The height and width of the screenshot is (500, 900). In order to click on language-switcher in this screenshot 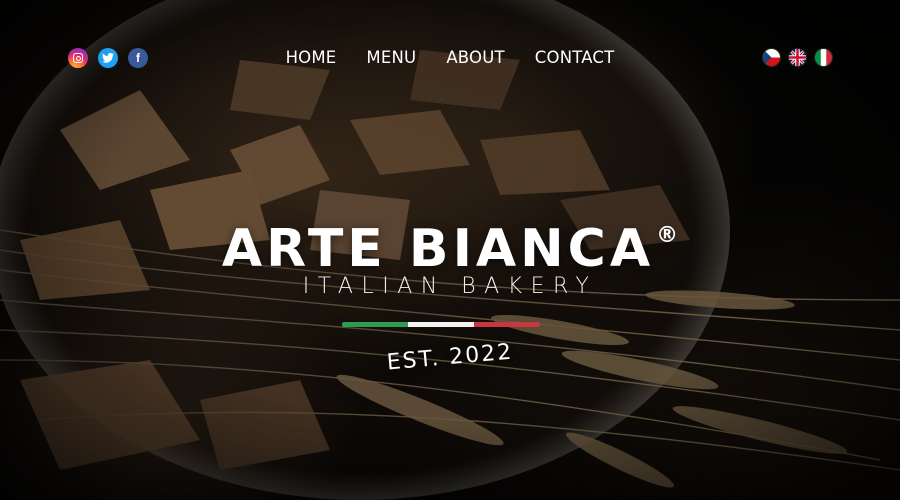, I will do `click(797, 57)`.